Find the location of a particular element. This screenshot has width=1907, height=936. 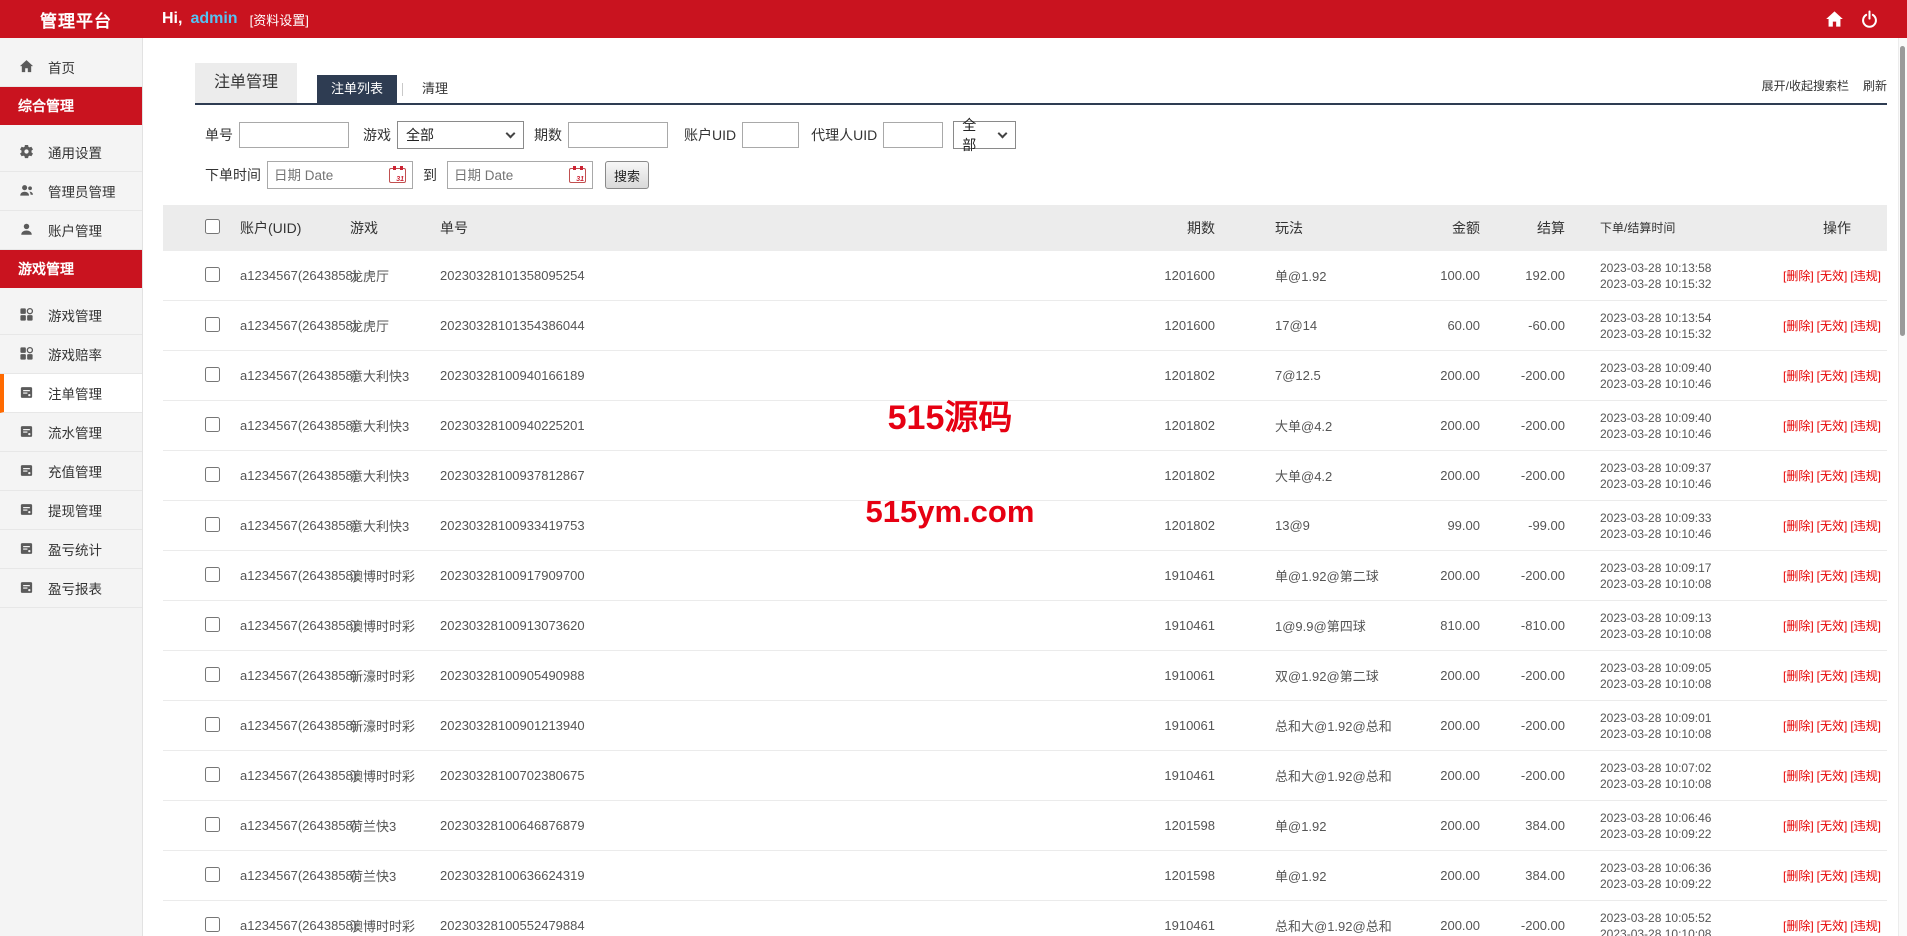

select-all-checkbox is located at coordinates (212, 226).